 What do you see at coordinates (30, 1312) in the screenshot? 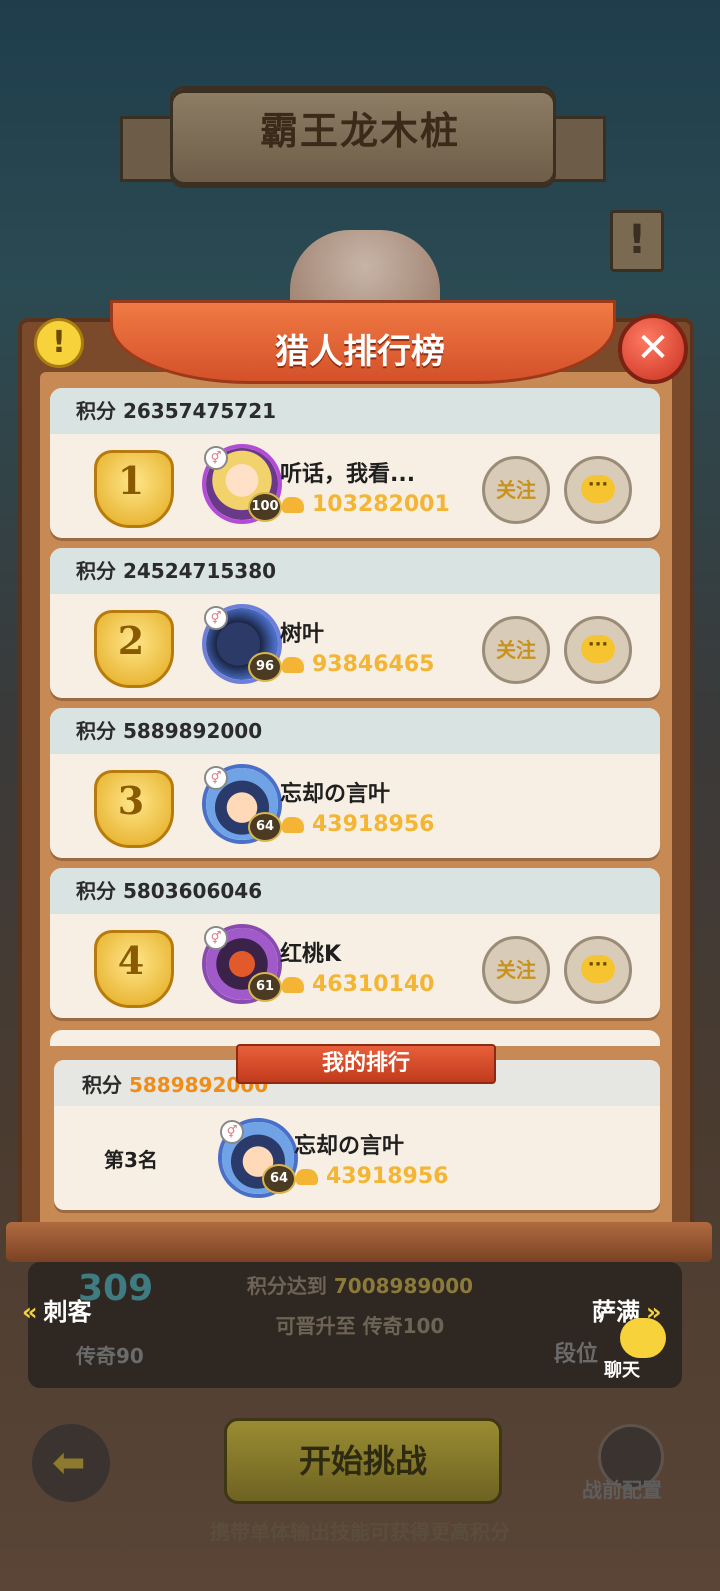
I see `double-chevron-left-icon: «` at bounding box center [30, 1312].